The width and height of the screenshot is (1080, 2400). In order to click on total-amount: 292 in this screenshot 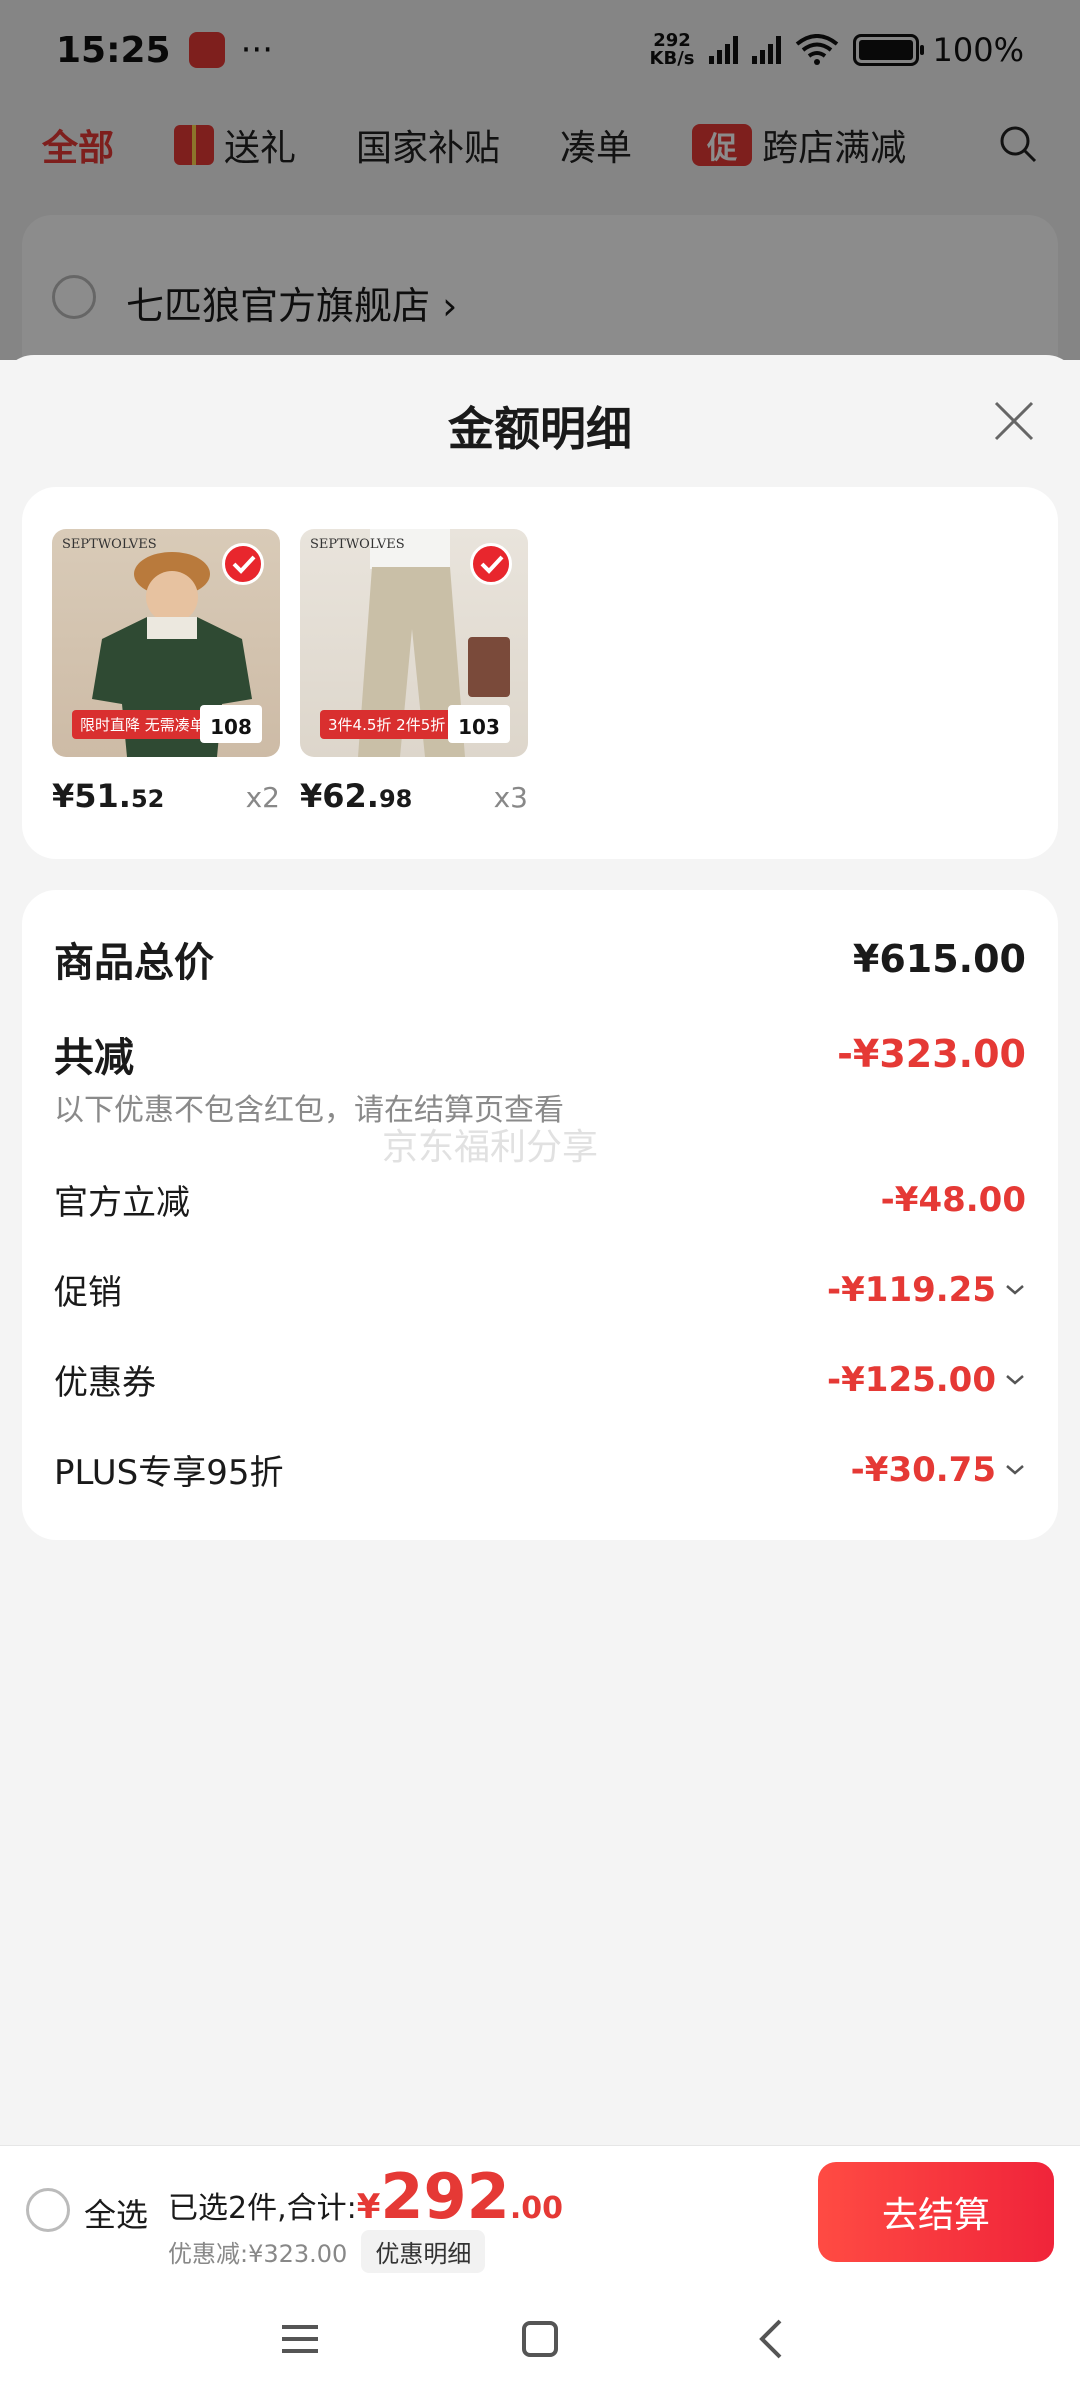, I will do `click(445, 2196)`.